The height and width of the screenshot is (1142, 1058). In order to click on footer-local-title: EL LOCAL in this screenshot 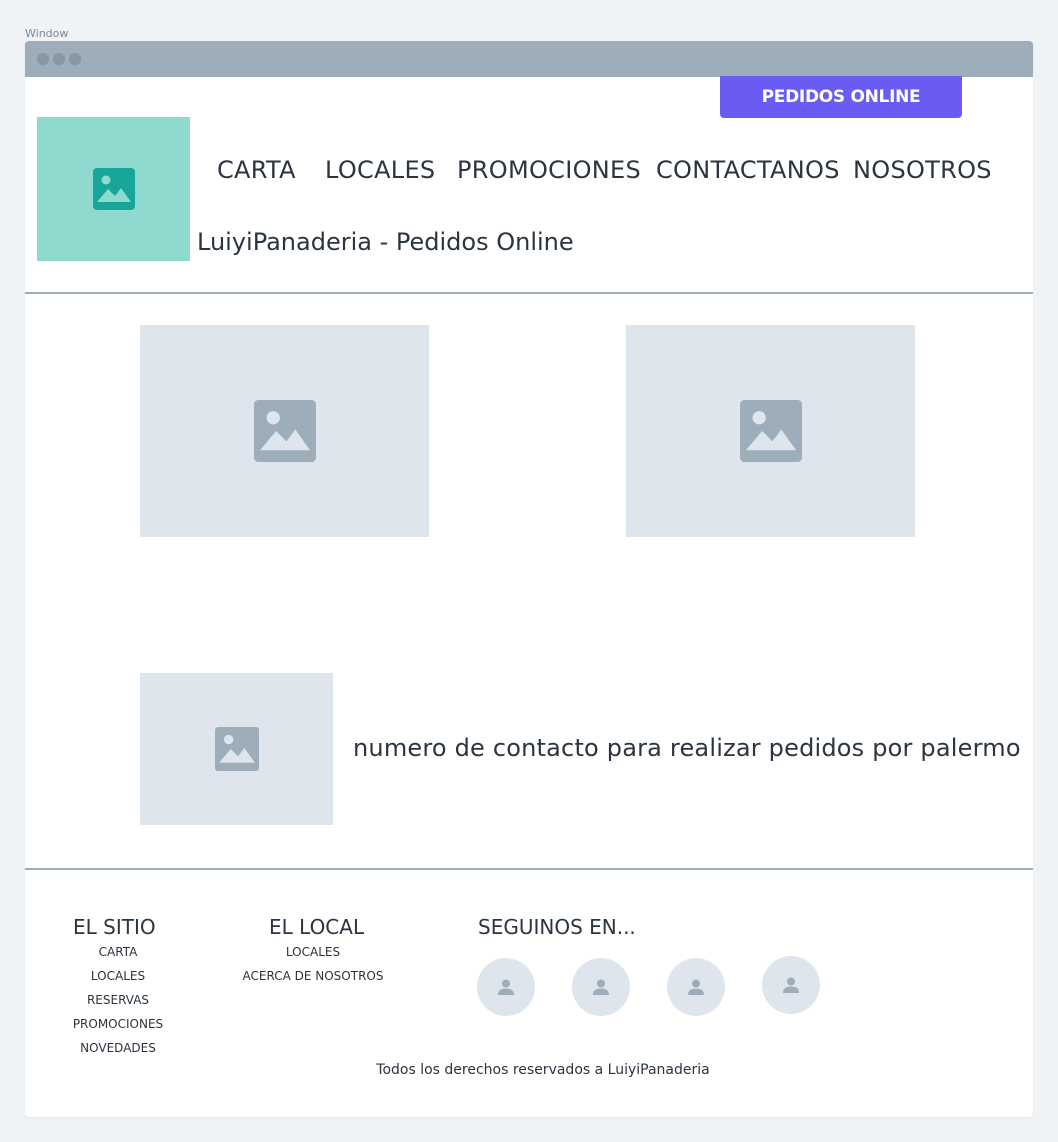, I will do `click(317, 927)`.